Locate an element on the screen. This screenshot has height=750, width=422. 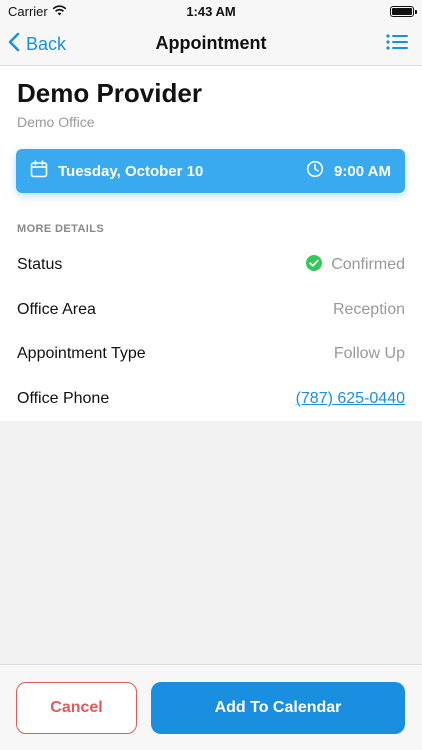
date-banner: Tuesday, October 10 9:00 AM is located at coordinates (210, 171).